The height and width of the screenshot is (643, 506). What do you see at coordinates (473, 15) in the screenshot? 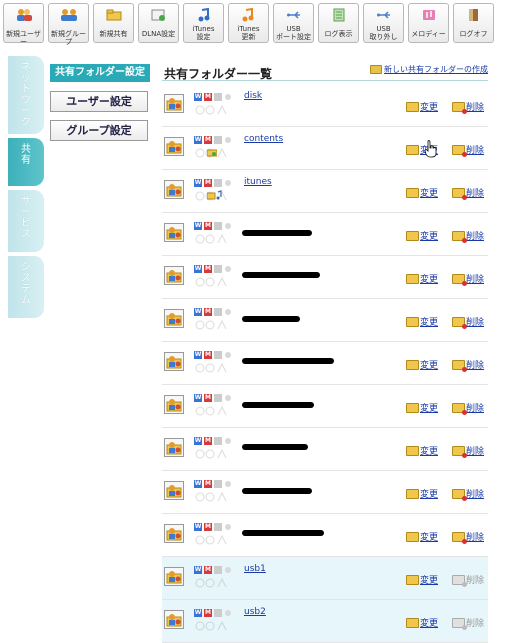
I see `logoff-icon` at bounding box center [473, 15].